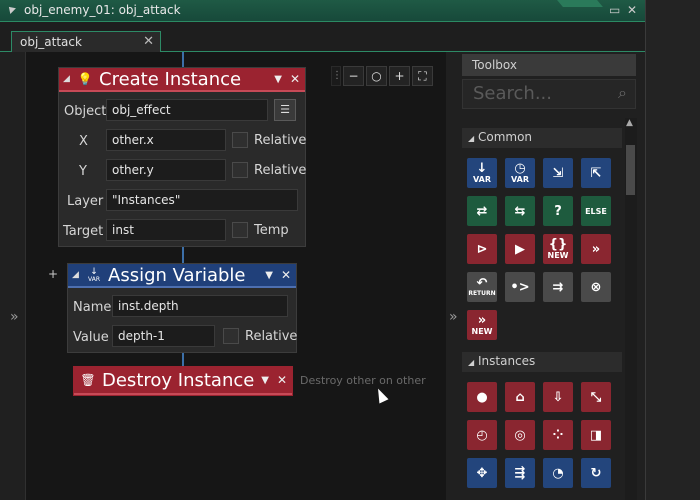 The image size is (700, 500). I want to click on destroy-instance-block: 🗑 Destroy Instance ▼ ✕, so click(183, 381).